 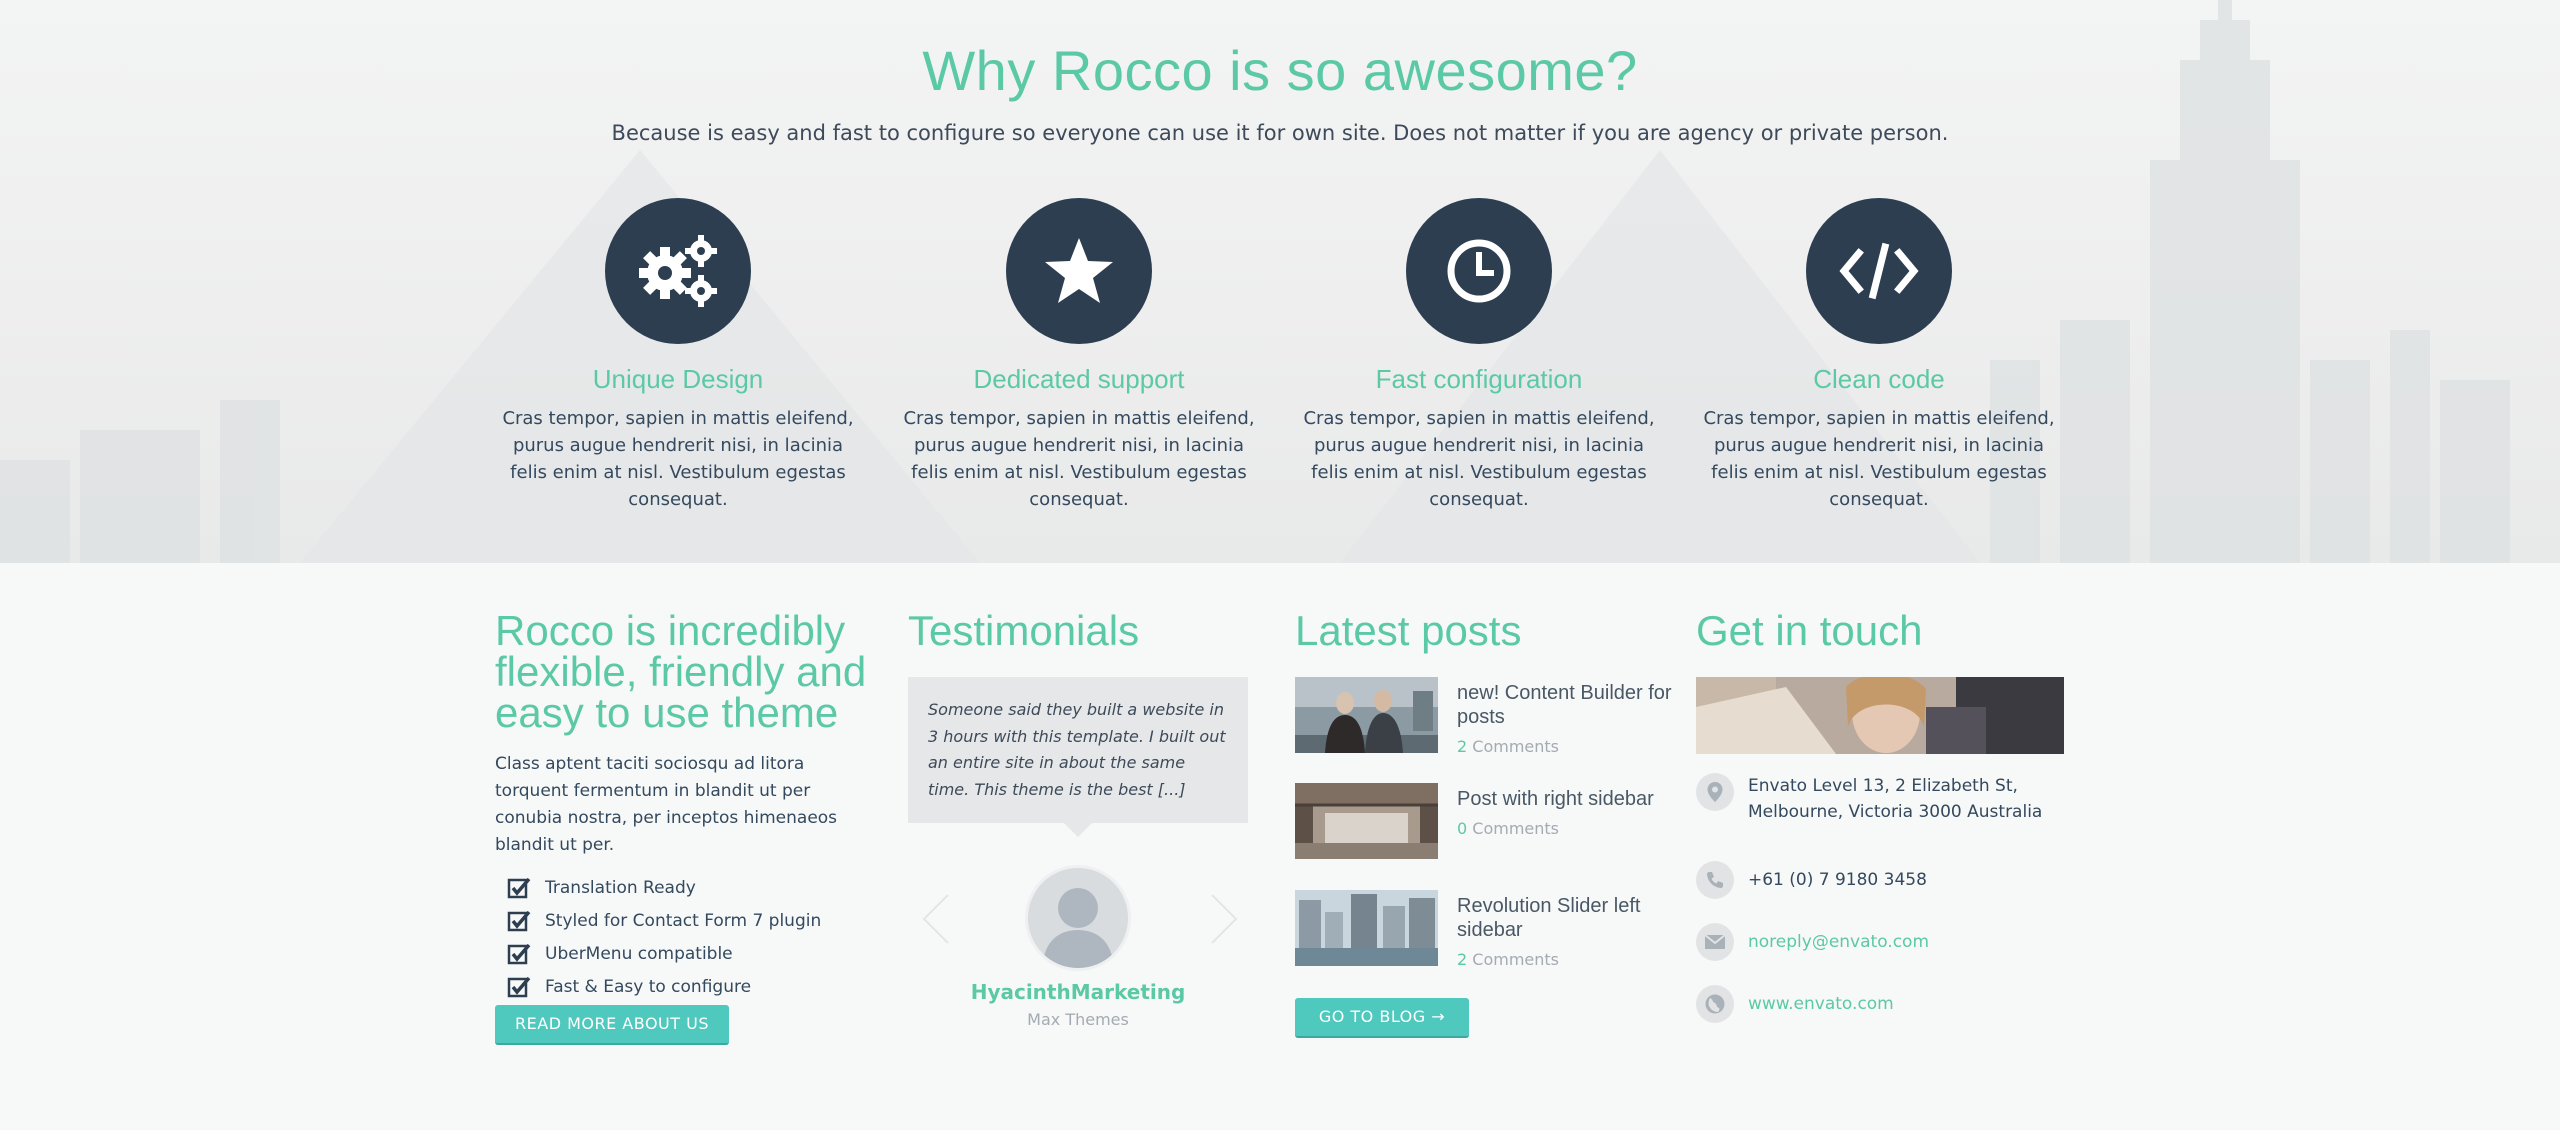 I want to click on email-link: noreply@envato.com, so click(x=1908, y=942).